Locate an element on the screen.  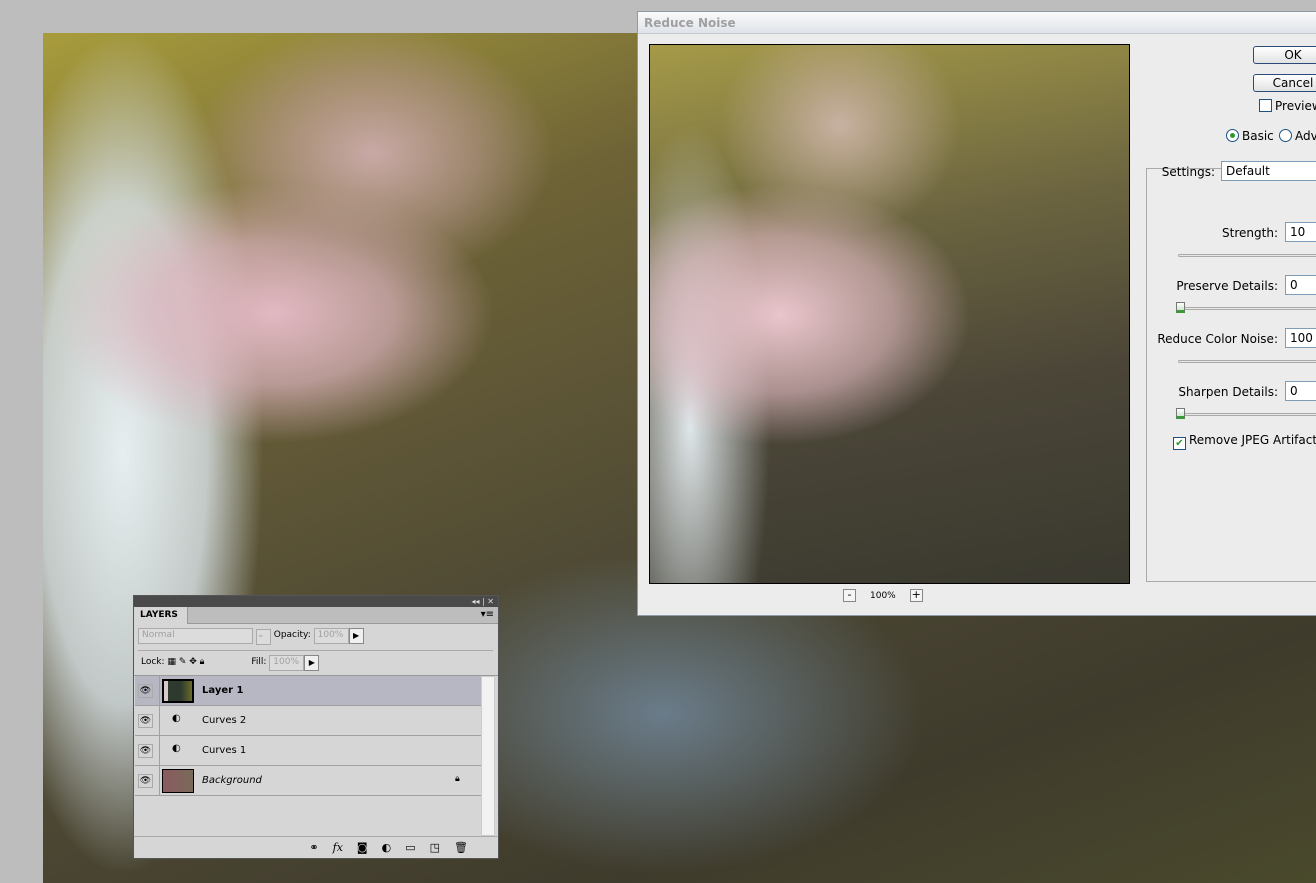
zoom-out-button: - is located at coordinates (849, 595).